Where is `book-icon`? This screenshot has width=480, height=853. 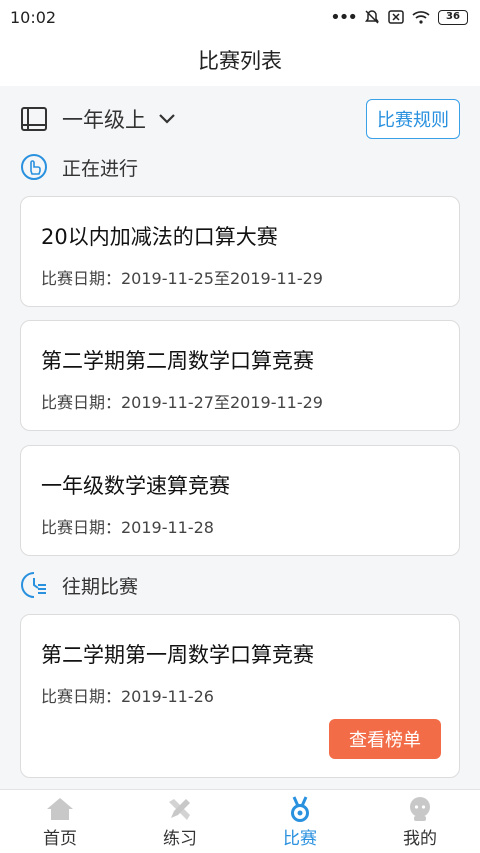
book-icon is located at coordinates (34, 119).